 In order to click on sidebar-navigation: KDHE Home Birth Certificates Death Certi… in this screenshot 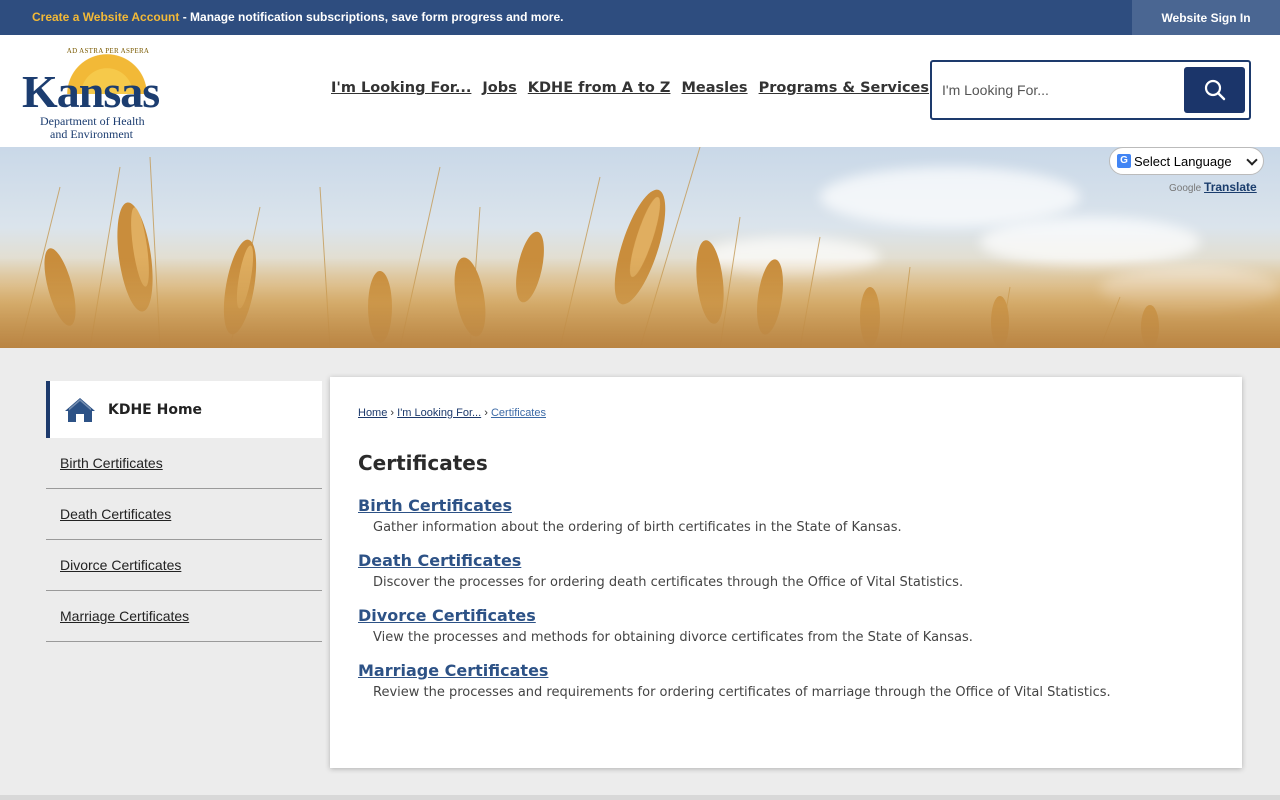, I will do `click(184, 511)`.